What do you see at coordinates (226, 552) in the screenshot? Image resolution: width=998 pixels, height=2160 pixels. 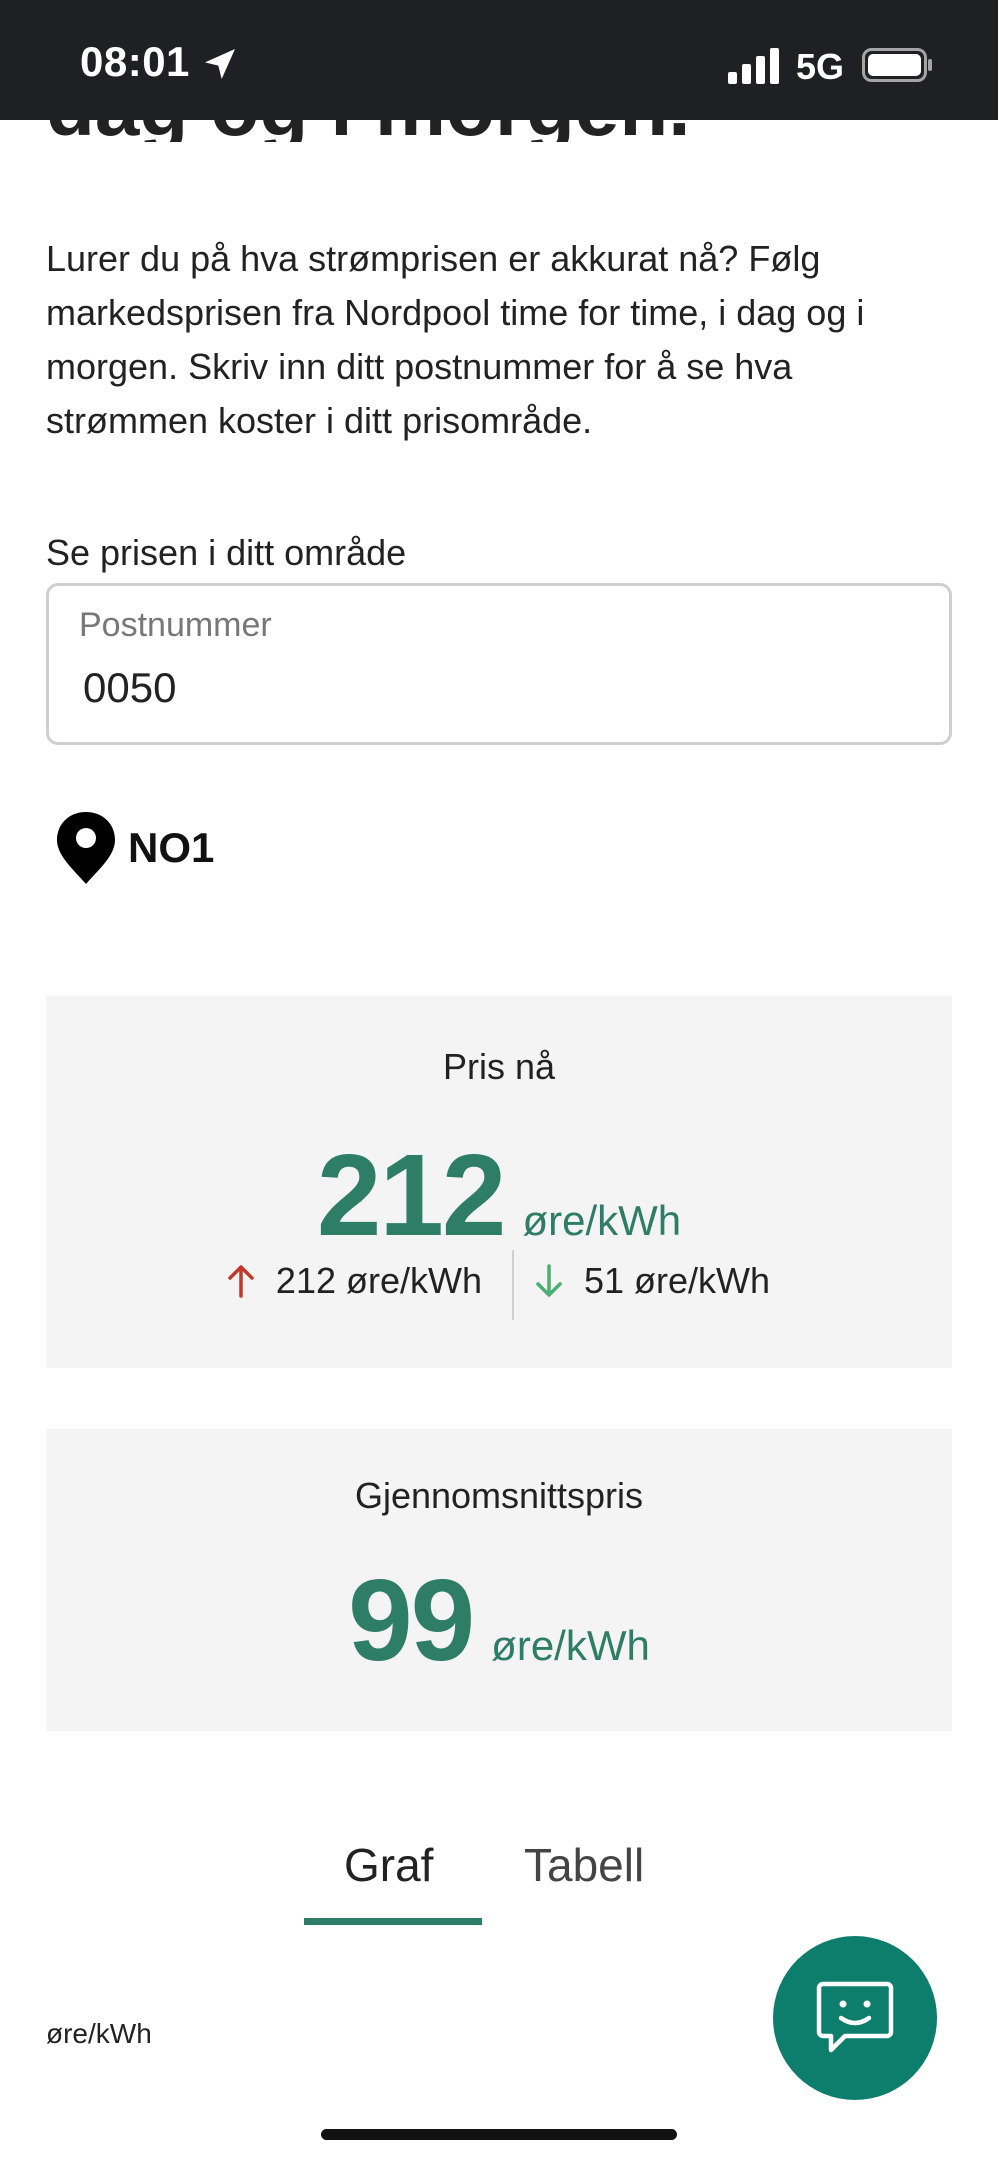 I see `postcode-label: Se prisen i ditt område` at bounding box center [226, 552].